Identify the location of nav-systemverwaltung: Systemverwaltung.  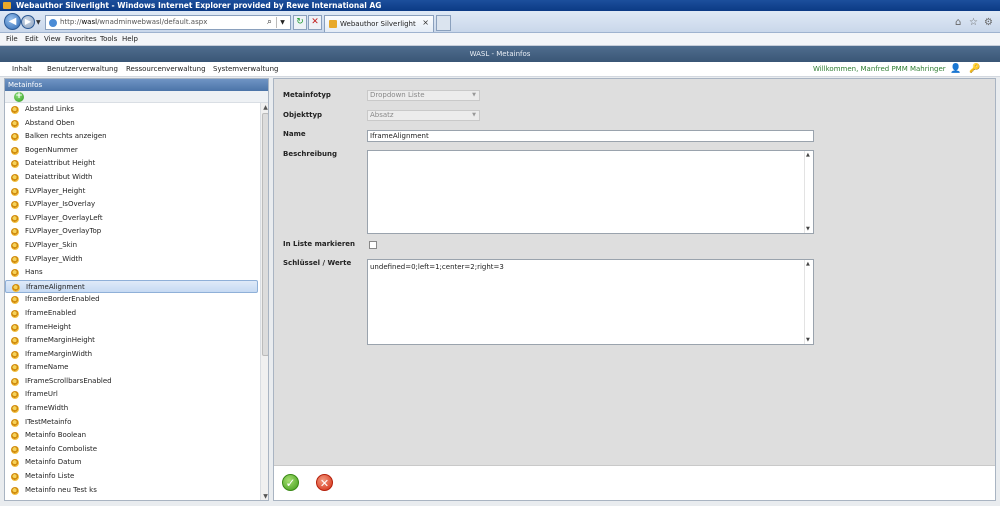
(245, 69).